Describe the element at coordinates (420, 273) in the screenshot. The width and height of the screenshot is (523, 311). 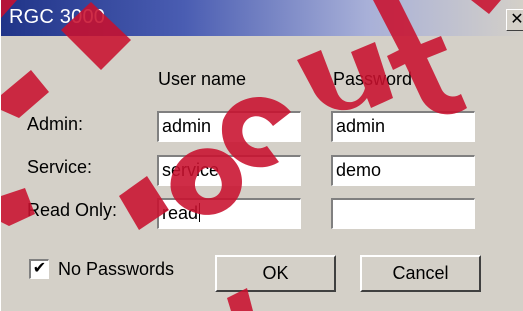
I see `cancel-button: Cancel` at that location.